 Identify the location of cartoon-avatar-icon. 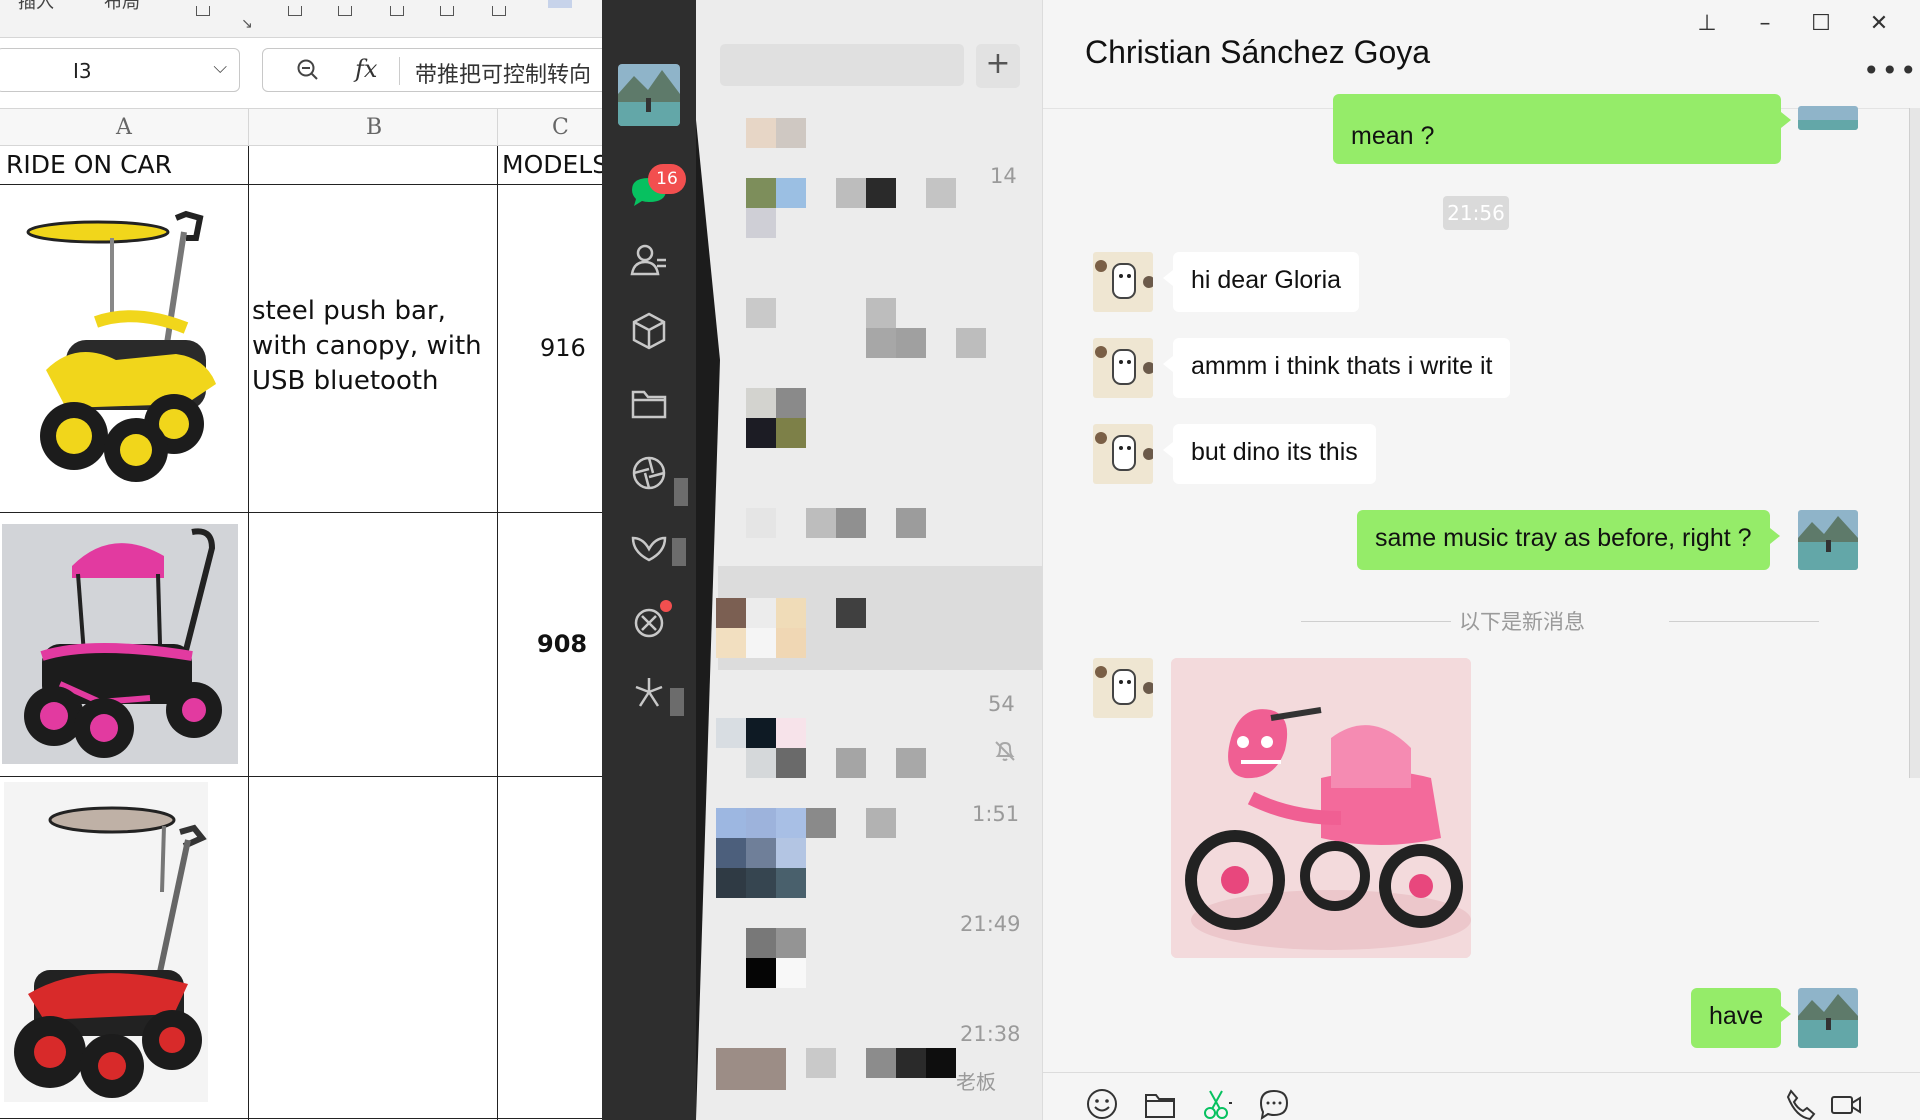
(1123, 368).